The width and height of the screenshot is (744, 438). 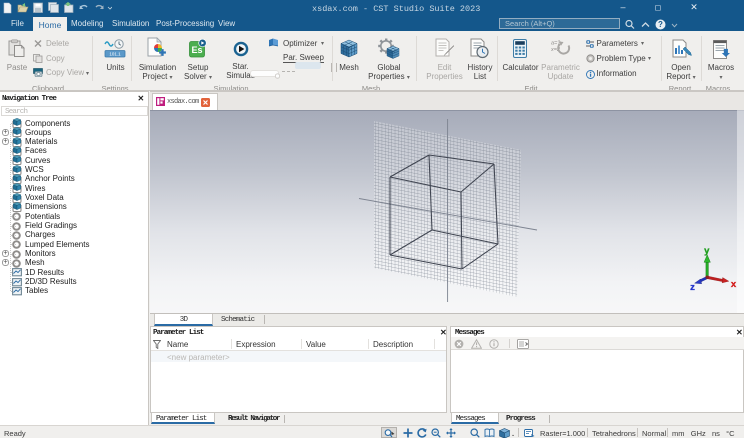 I want to click on svg-text: x, so click(x=734, y=284).